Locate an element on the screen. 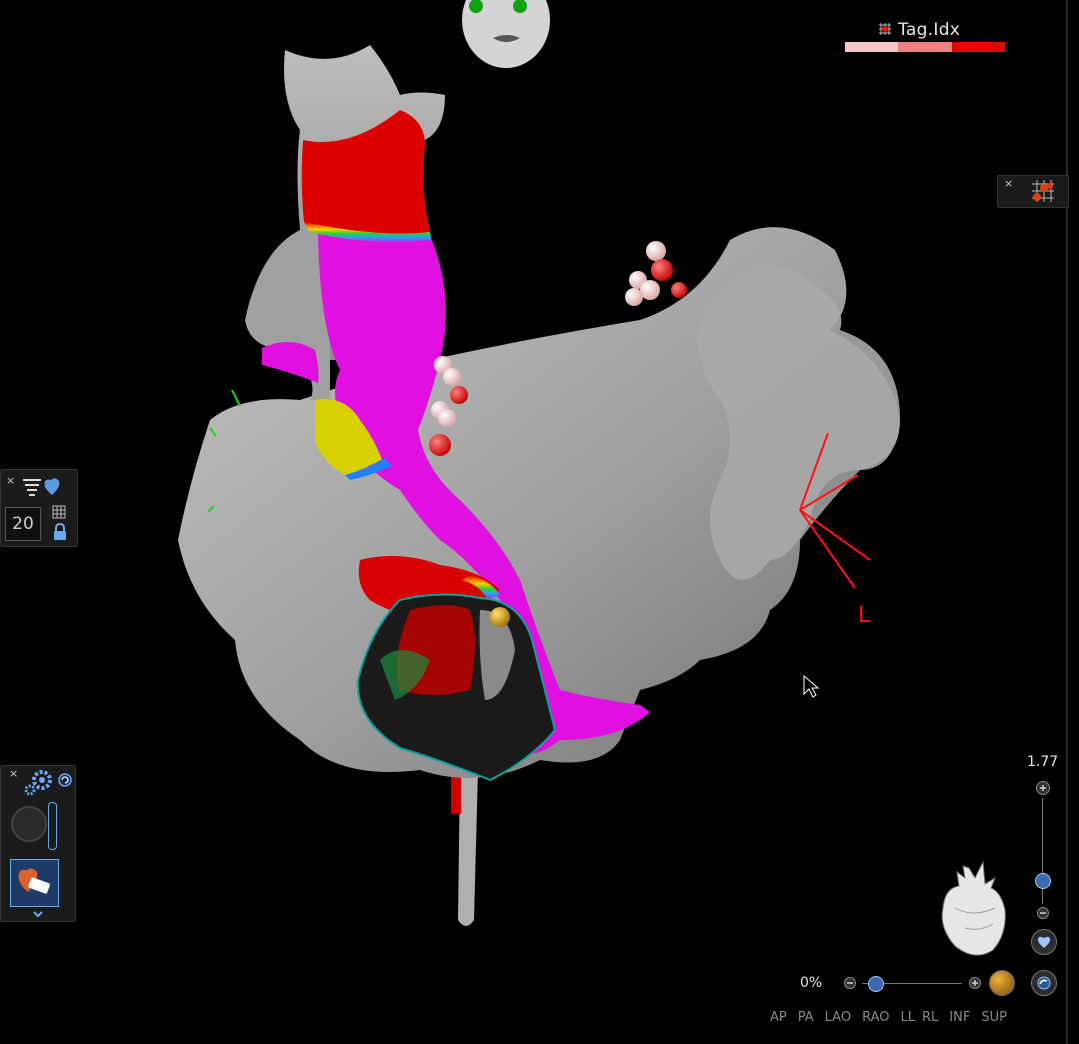  rotate-icon is located at coordinates (1044, 983).